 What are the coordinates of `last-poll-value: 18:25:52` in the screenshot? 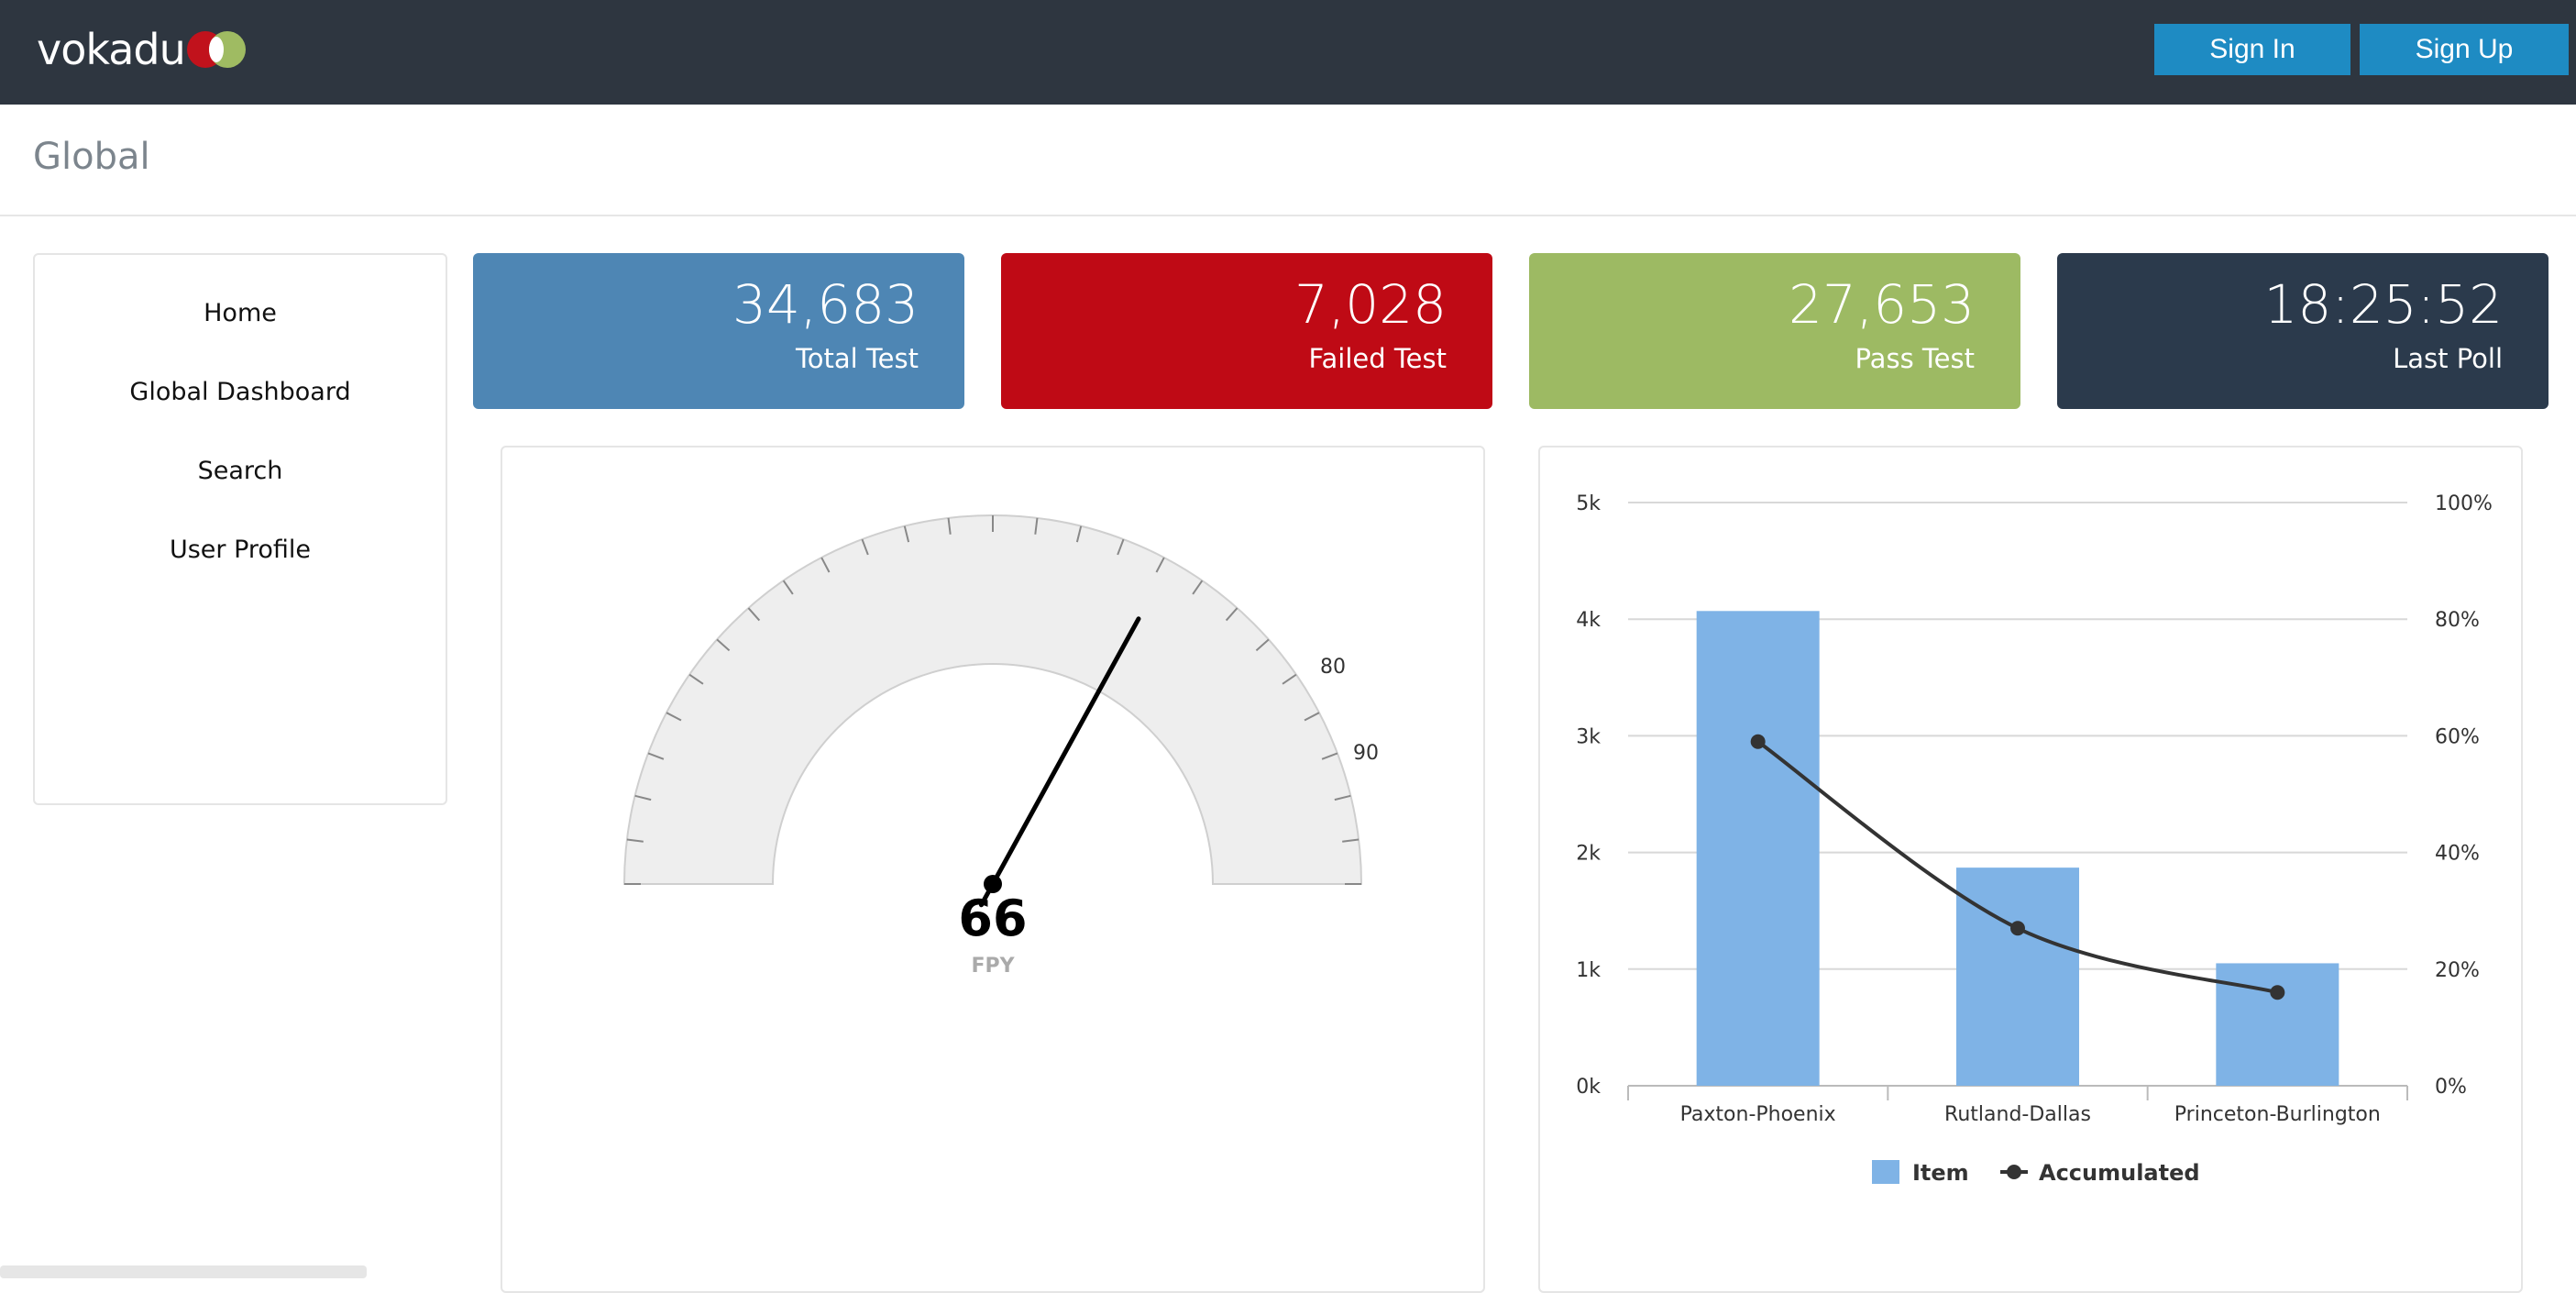 It's located at (2383, 304).